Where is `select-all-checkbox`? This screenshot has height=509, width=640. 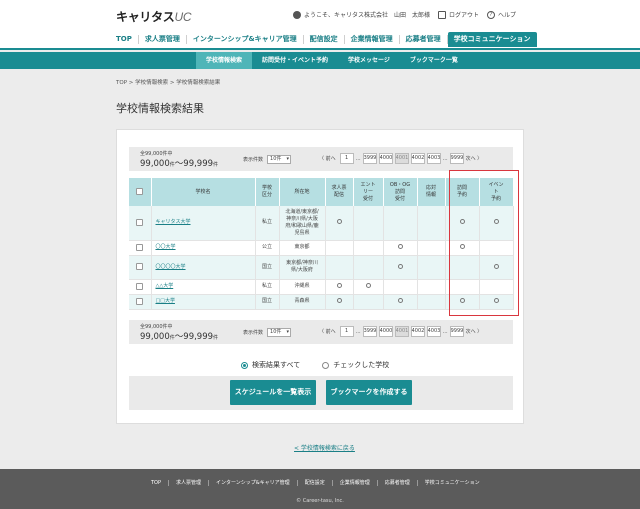 select-all-checkbox is located at coordinates (140, 191).